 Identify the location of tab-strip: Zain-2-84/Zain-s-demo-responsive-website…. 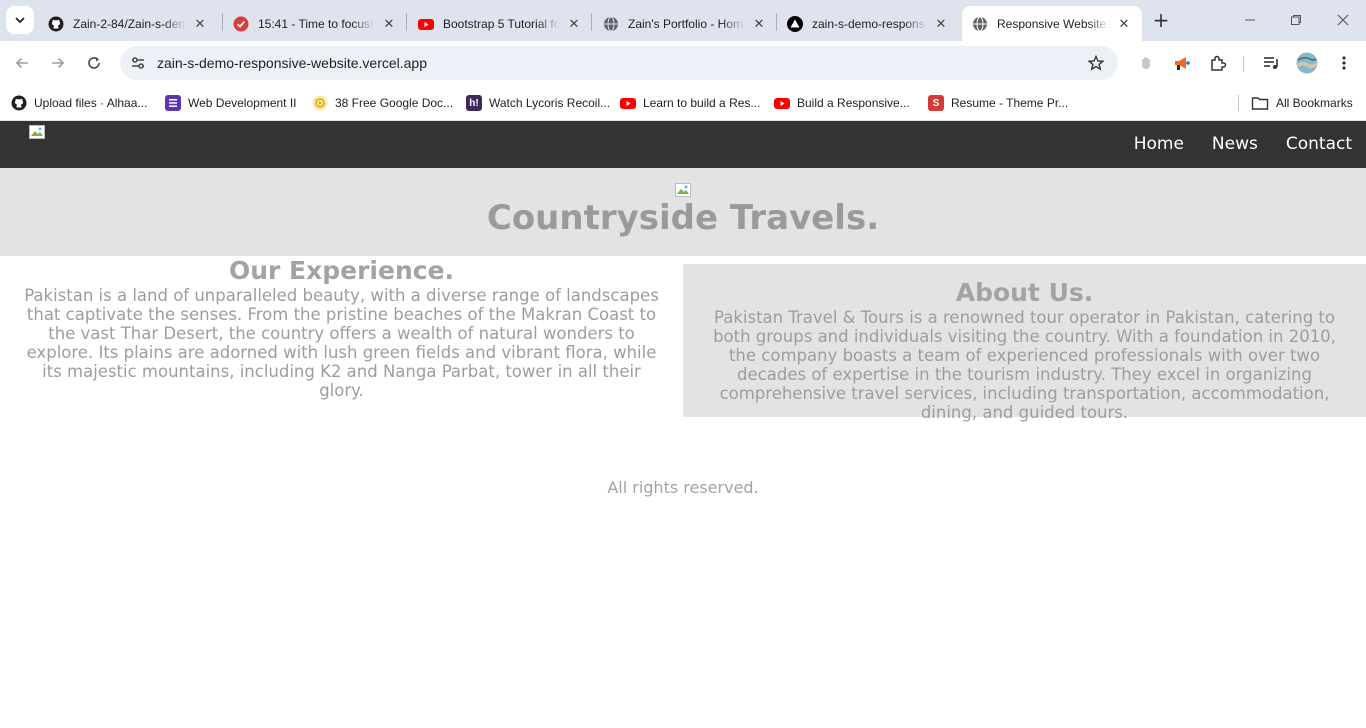
(683, 20).